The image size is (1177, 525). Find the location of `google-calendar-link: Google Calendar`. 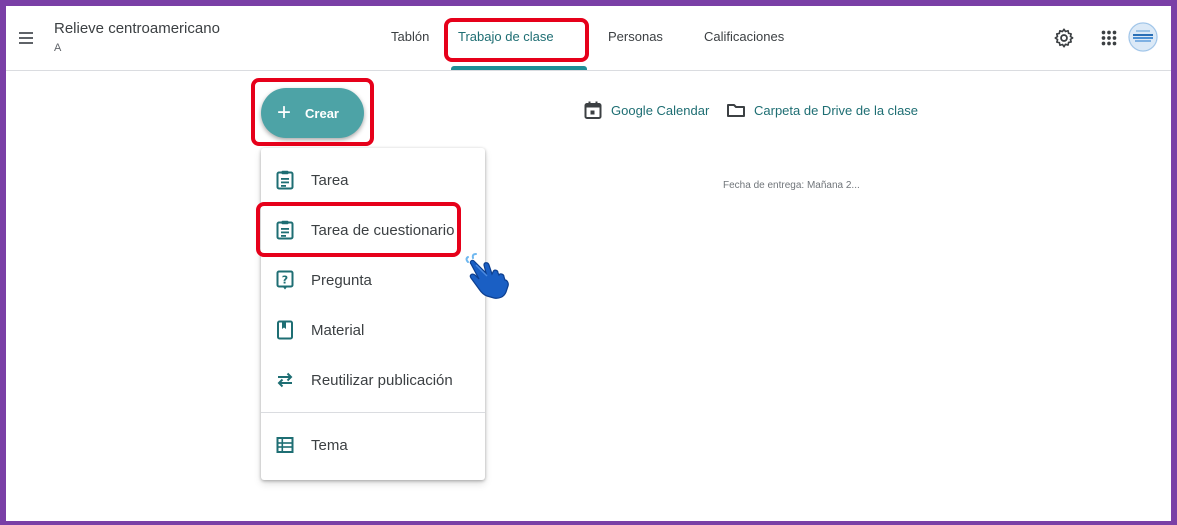

google-calendar-link: Google Calendar is located at coordinates (646, 110).